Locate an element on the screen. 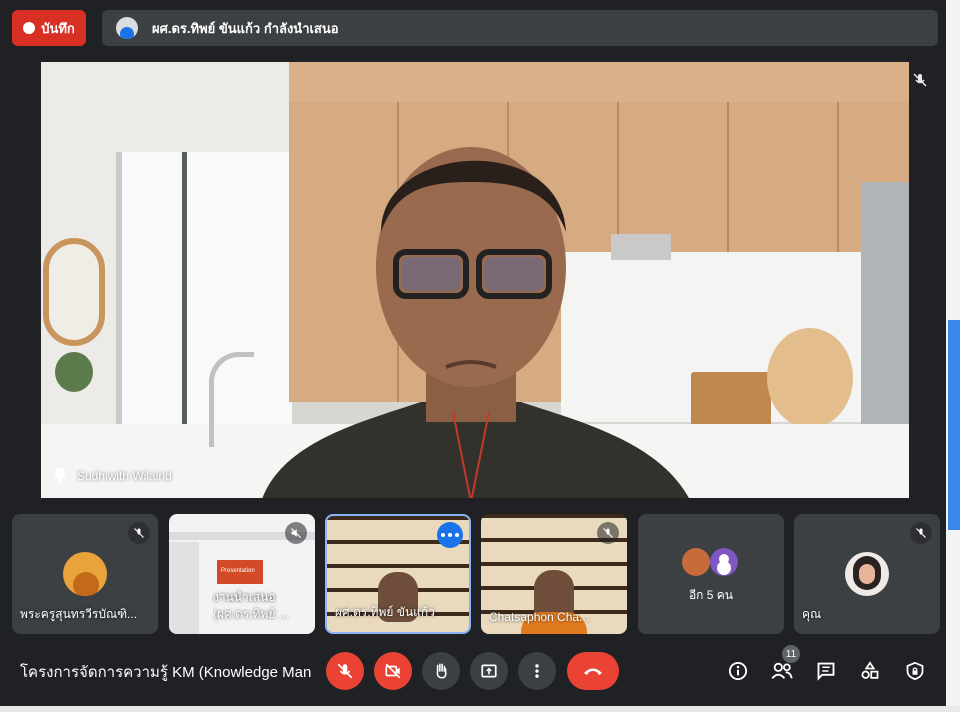 This screenshot has width=960, height=712. more-participants-tile: อีก 5 คน is located at coordinates (711, 574).